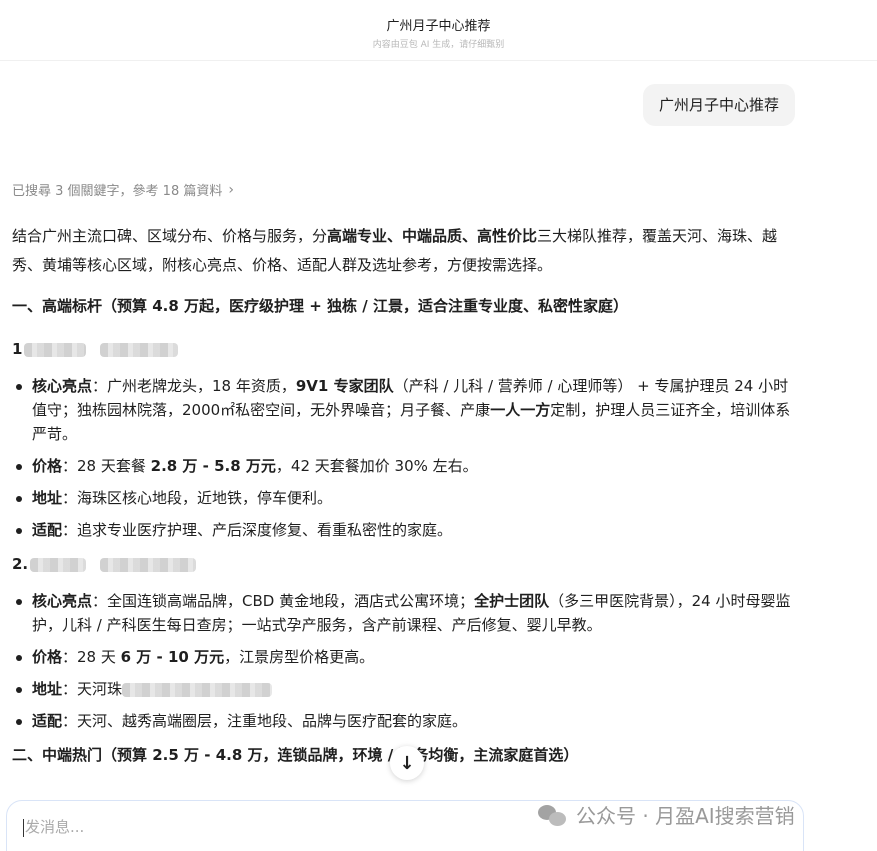 The width and height of the screenshot is (877, 851). What do you see at coordinates (404, 721) in the screenshot?
I see `list-item: 适配：天河、越秀高端圈层，注重地段、品牌与医疗配套的家庭。` at bounding box center [404, 721].